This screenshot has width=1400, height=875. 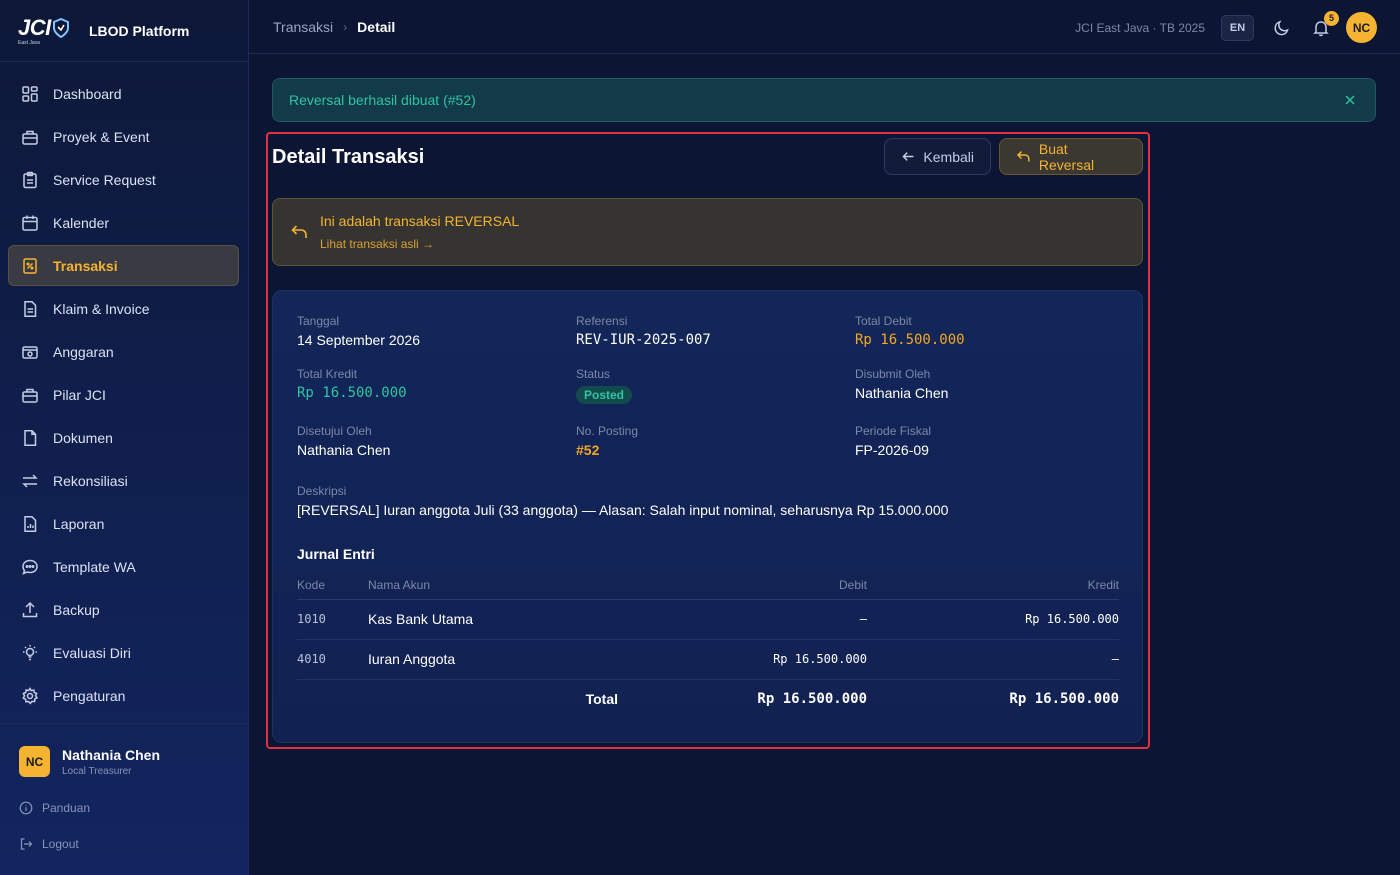 I want to click on sidebar-item-klaim-invoice: Klaim & Invoice, so click(x=123, y=308).